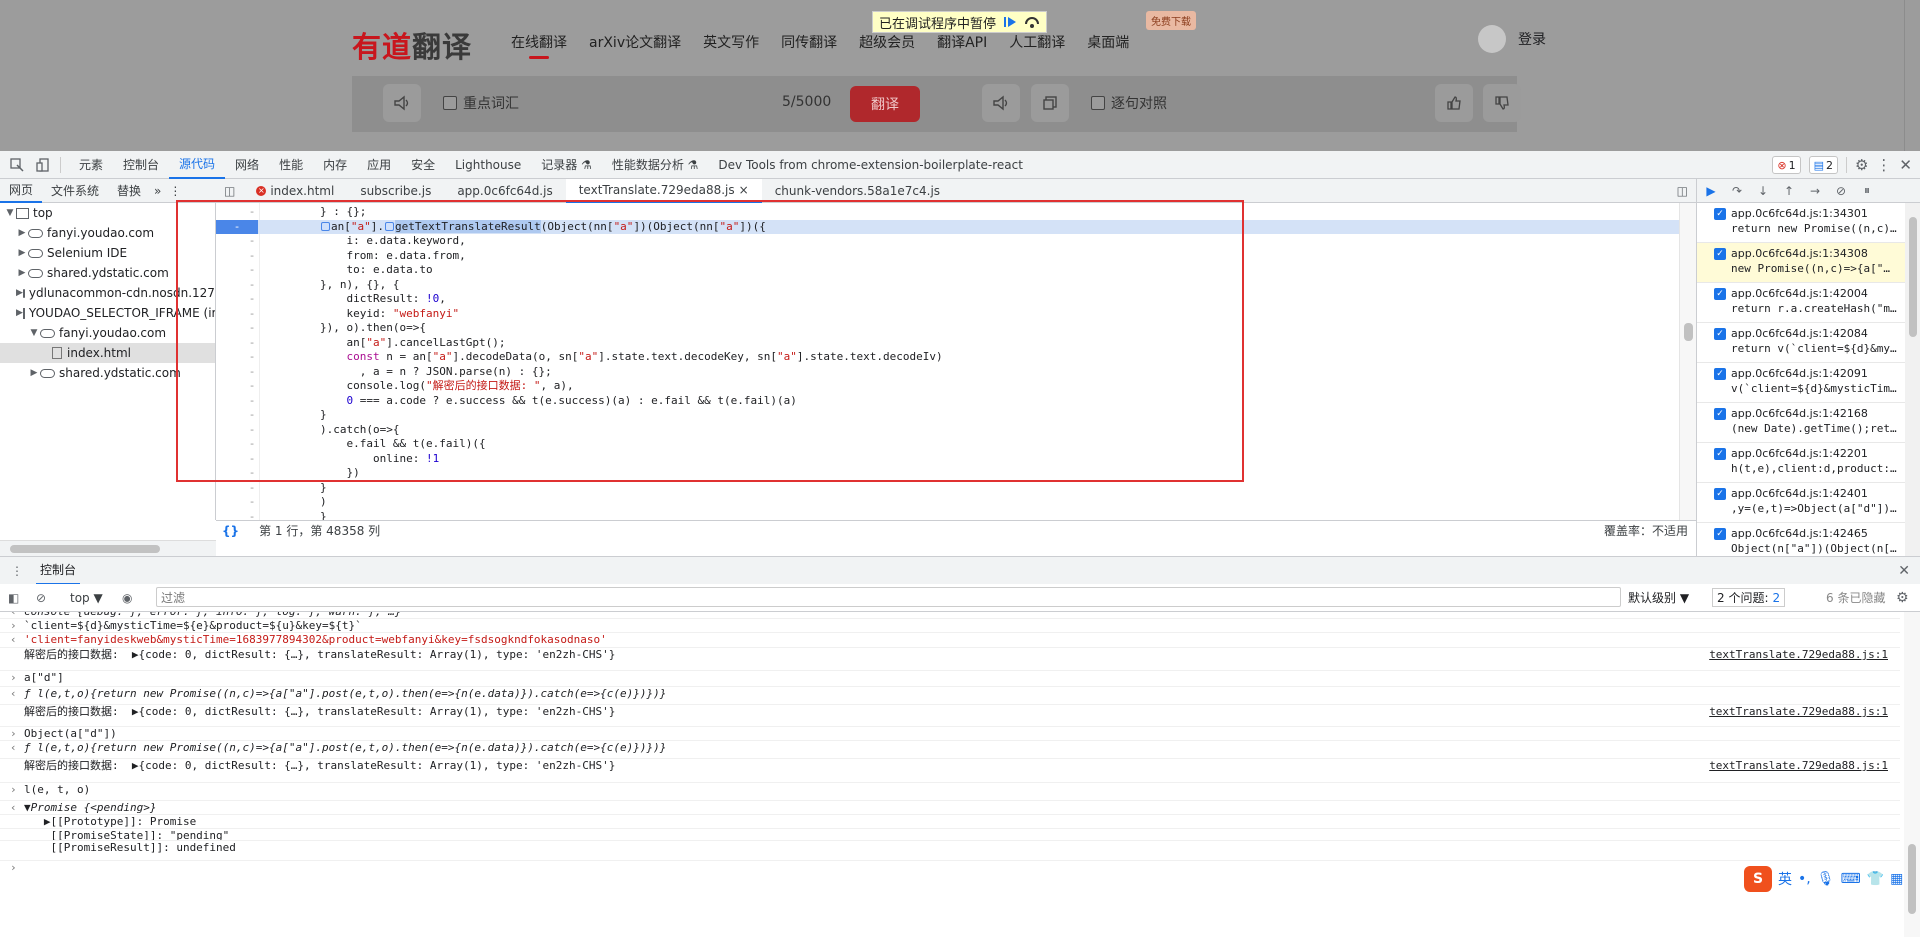 This screenshot has height=937, width=1920. Describe the element at coordinates (1841, 191) in the screenshot. I see `deactivate-breakpoints-icon: ⊘` at that location.